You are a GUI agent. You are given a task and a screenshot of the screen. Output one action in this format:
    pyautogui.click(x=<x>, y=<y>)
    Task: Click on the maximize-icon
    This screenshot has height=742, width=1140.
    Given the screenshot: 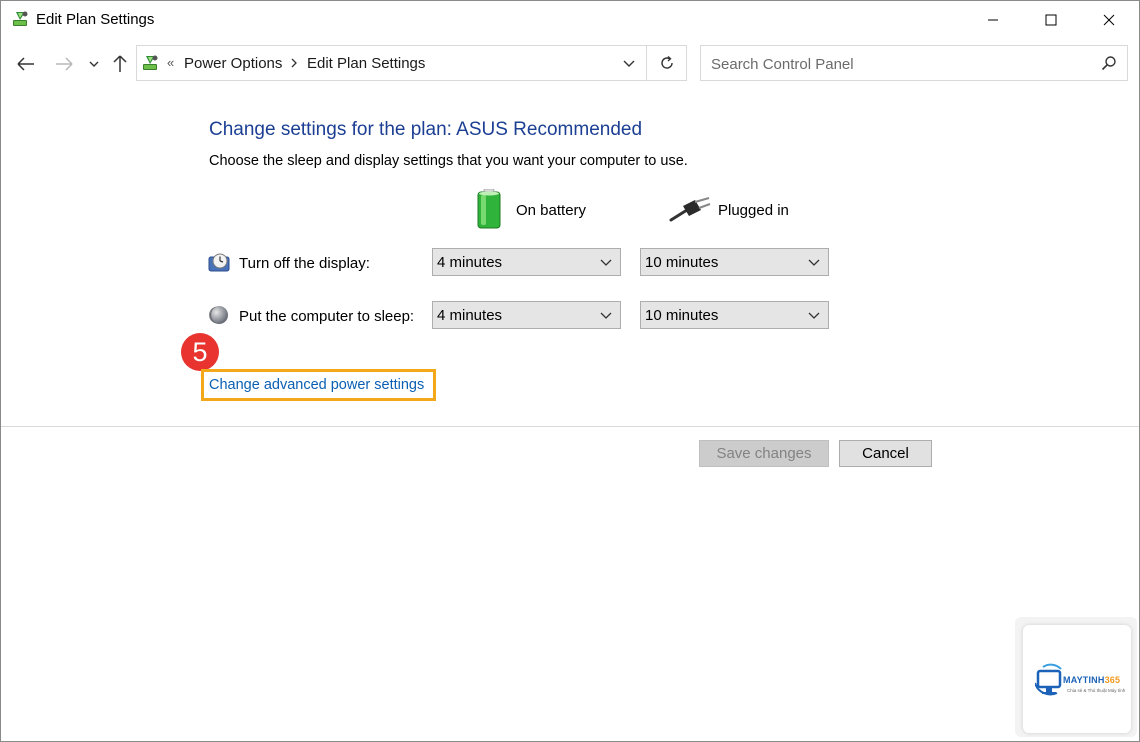 What is the action you would take?
    pyautogui.click(x=1051, y=20)
    